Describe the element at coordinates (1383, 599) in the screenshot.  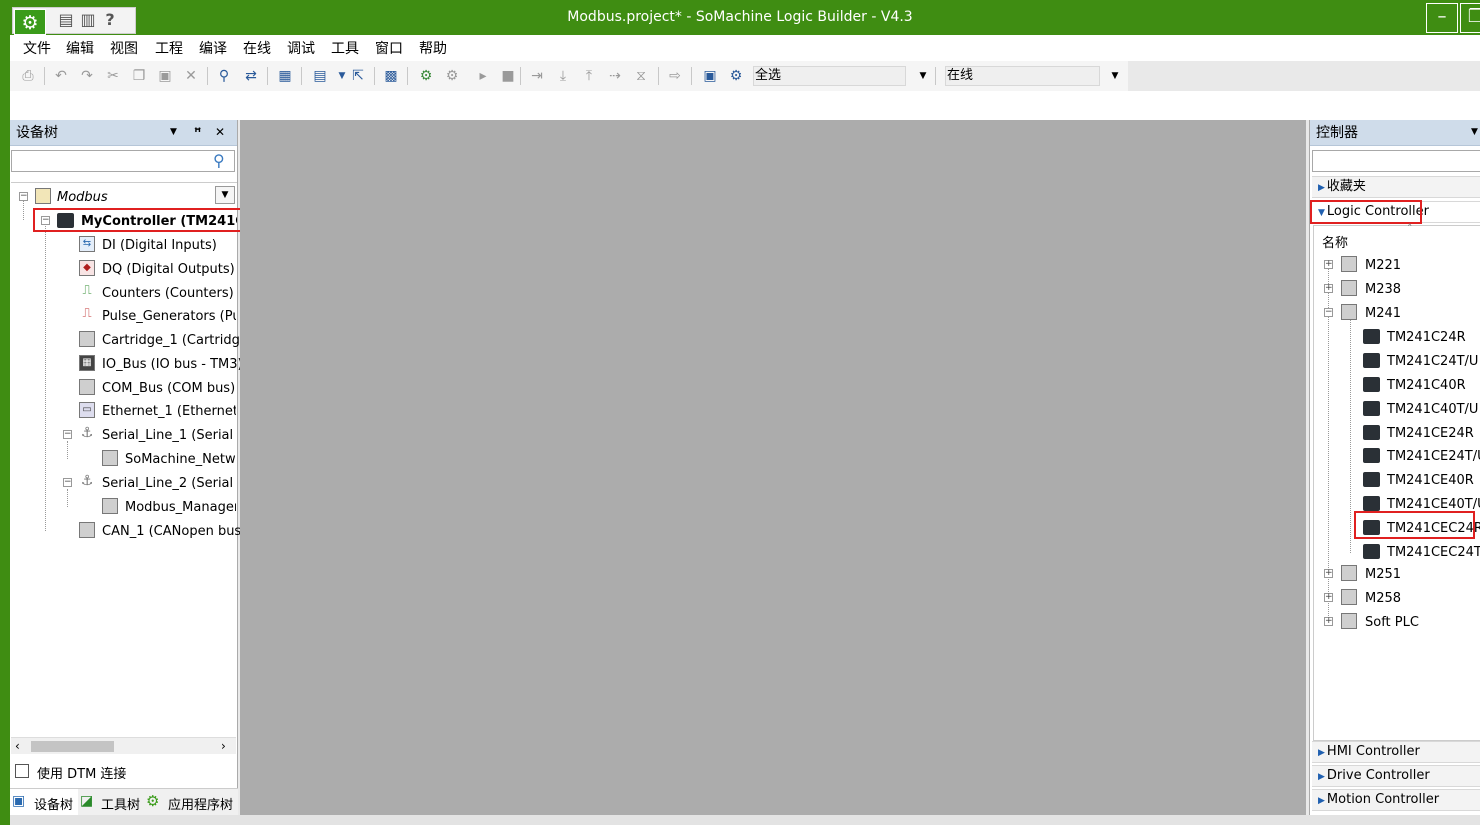
I see `family-node: M258` at that location.